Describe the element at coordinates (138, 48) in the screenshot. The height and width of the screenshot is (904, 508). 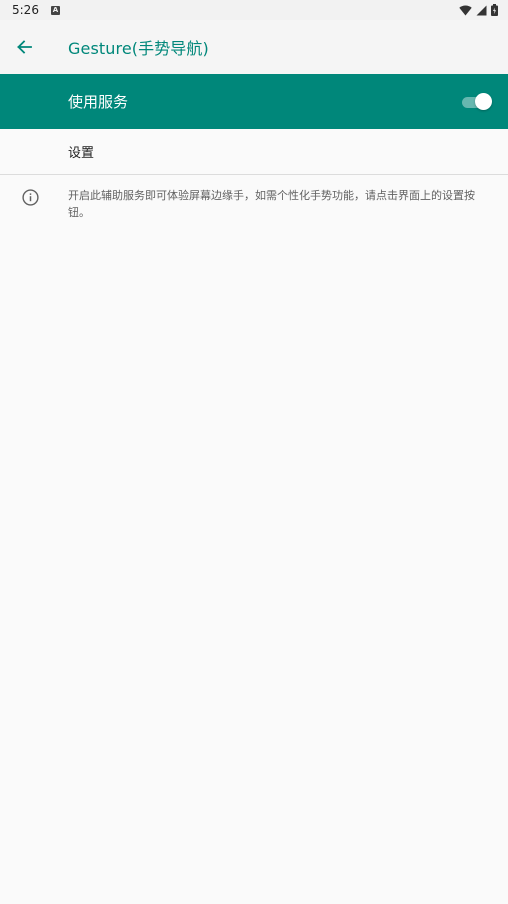
I see `page-title: Gesture(手势导航)` at that location.